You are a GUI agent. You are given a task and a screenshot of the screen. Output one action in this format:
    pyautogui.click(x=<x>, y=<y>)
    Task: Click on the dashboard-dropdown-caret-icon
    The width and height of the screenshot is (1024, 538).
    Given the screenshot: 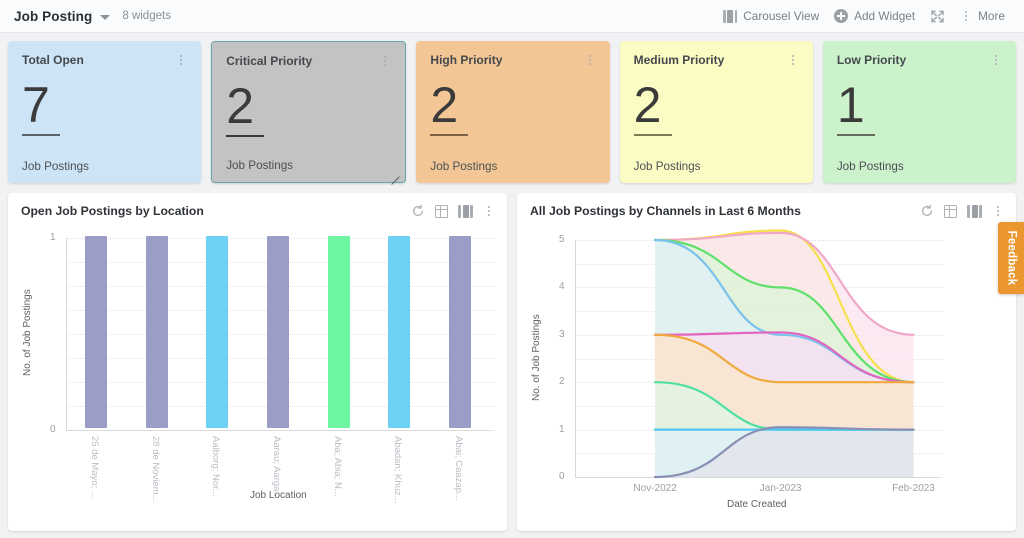 What is the action you would take?
    pyautogui.click(x=105, y=17)
    